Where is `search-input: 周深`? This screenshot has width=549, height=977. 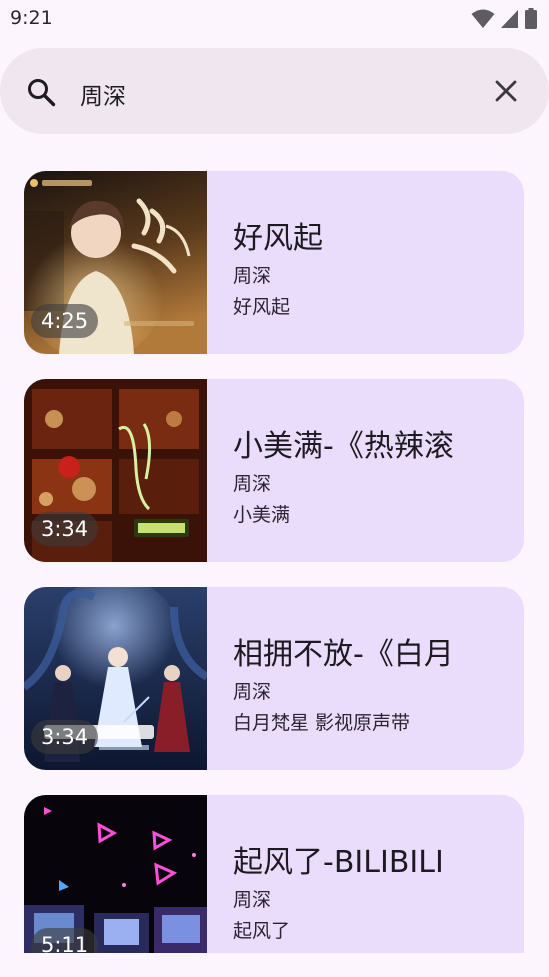
search-input: 周深 is located at coordinates (103, 94).